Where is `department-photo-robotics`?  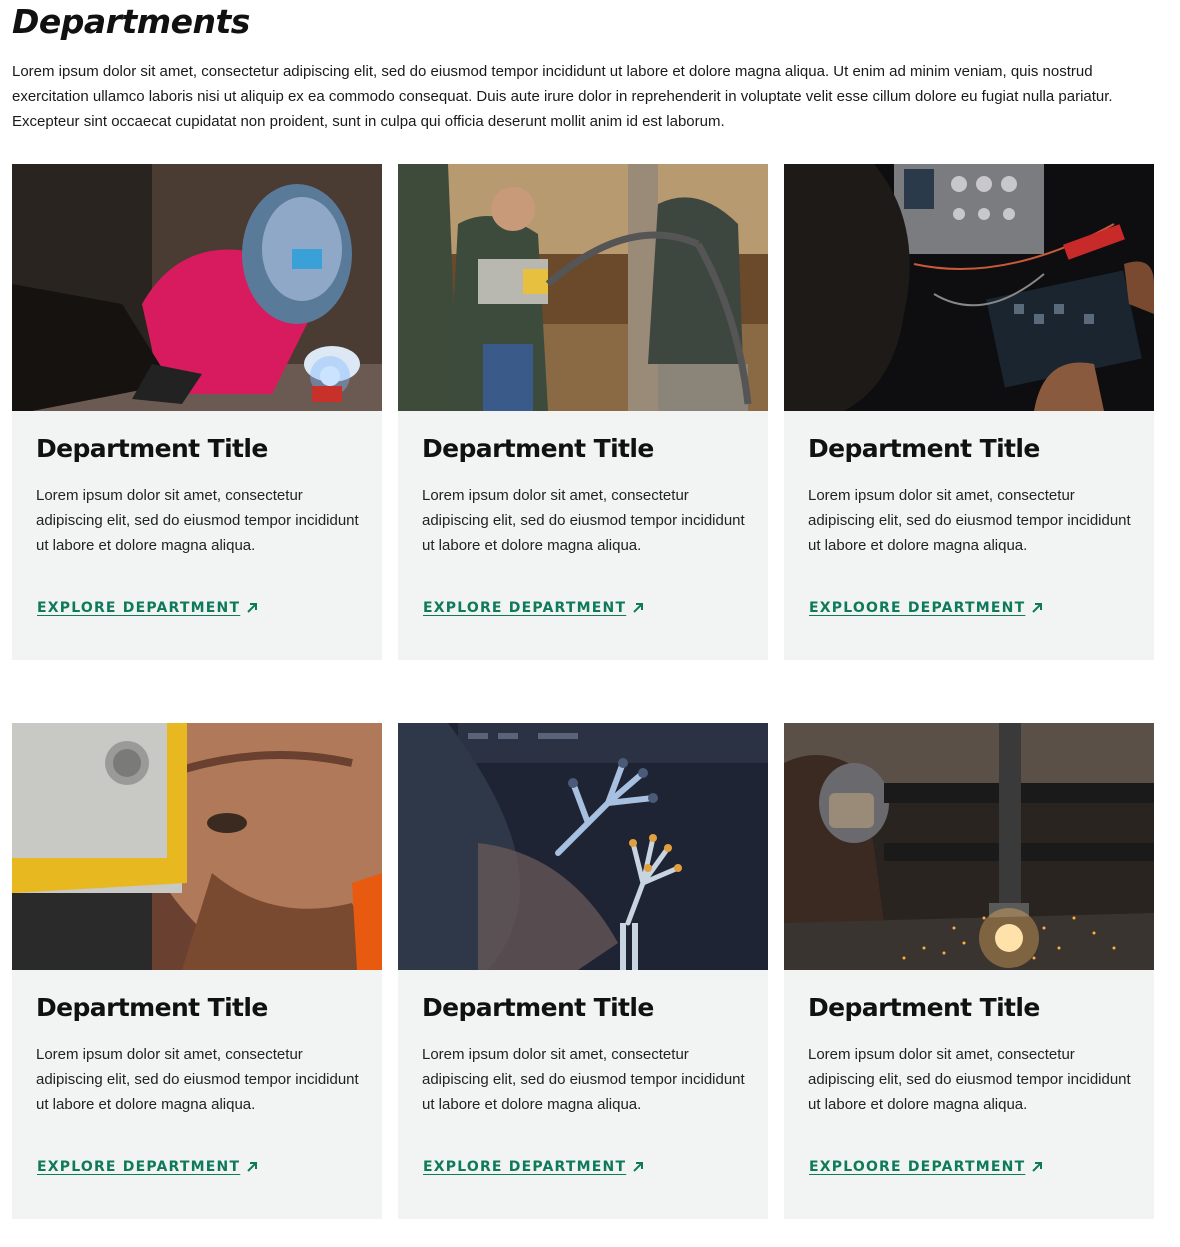 department-photo-robotics is located at coordinates (583, 846).